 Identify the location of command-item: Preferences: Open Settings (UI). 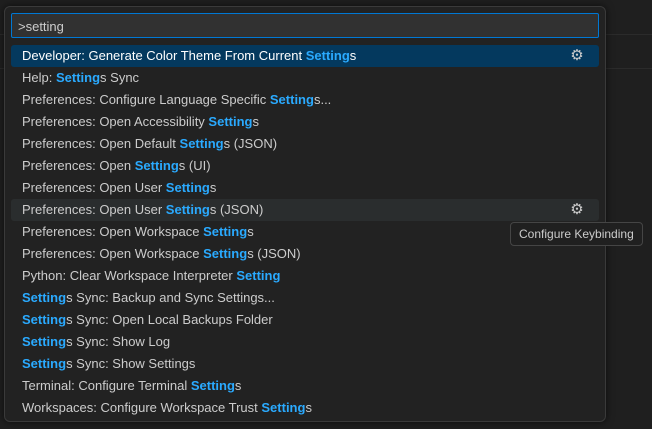
(305, 166).